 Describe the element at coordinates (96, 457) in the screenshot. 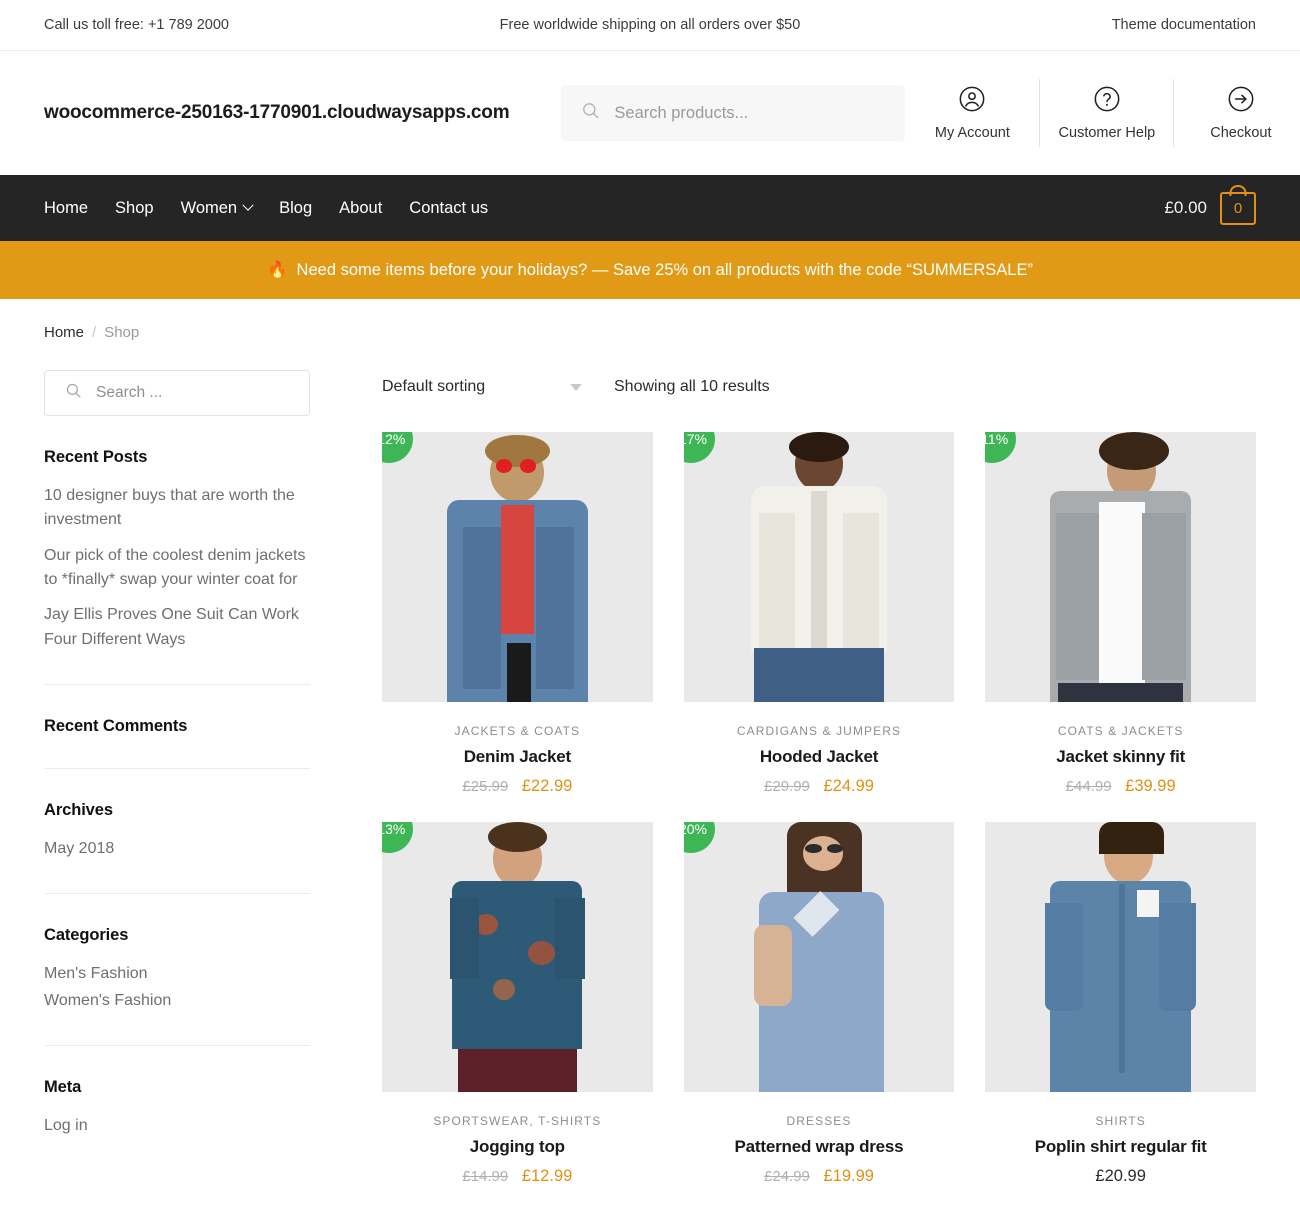

I see `widget-title-recent-posts: Recent Posts` at that location.